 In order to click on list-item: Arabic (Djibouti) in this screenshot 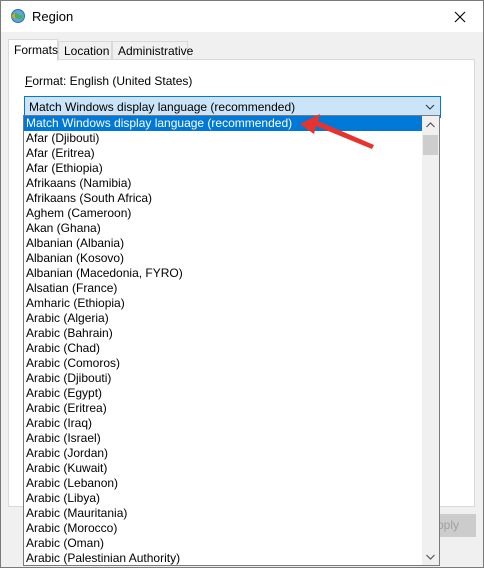, I will do `click(223, 378)`.